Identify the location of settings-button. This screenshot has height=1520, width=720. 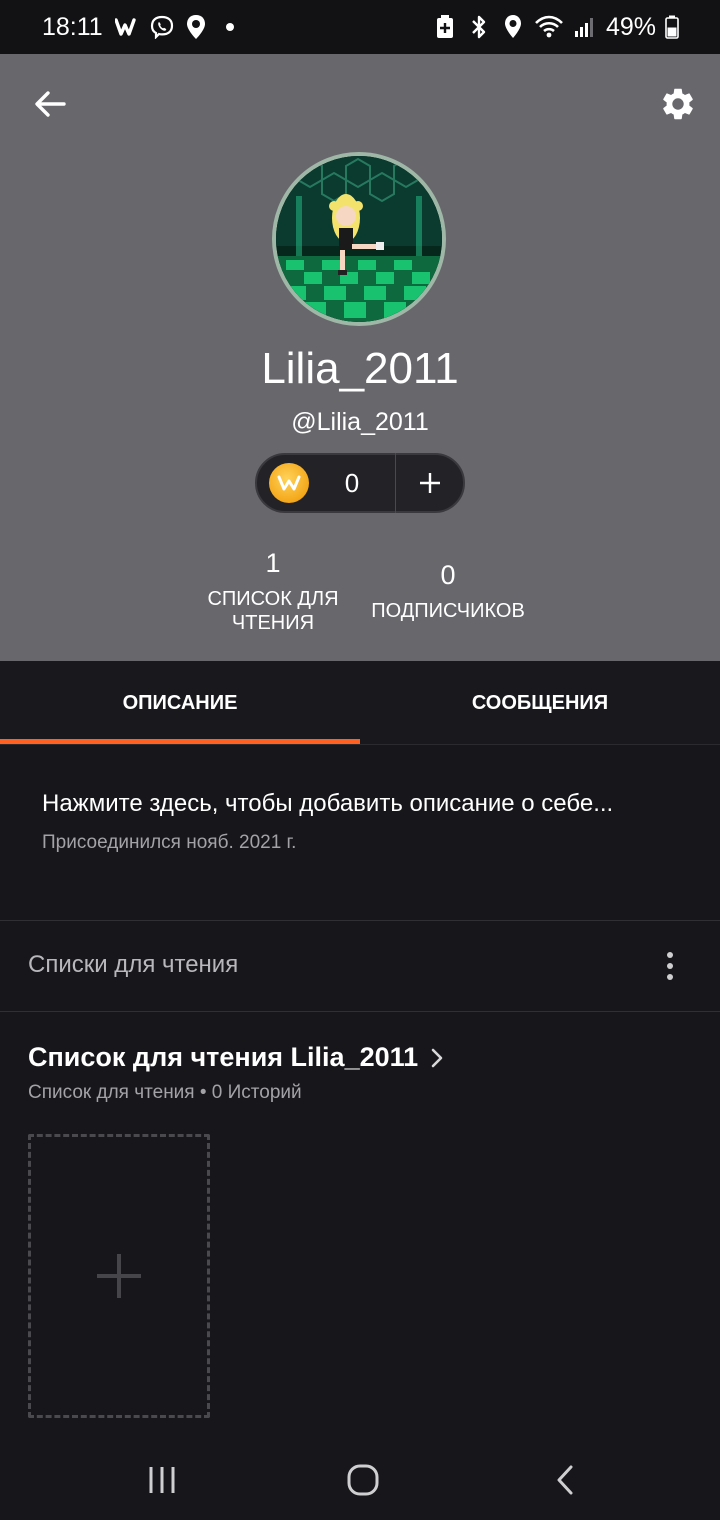
(678, 104).